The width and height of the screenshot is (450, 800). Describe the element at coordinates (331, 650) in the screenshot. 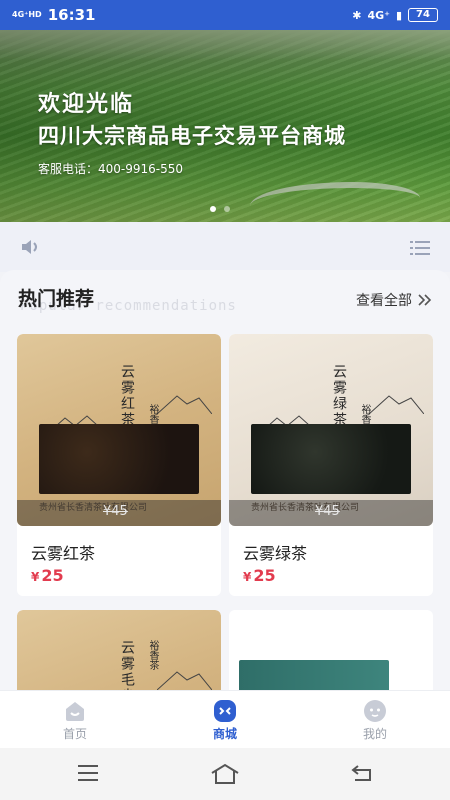

I see `product-card` at that location.